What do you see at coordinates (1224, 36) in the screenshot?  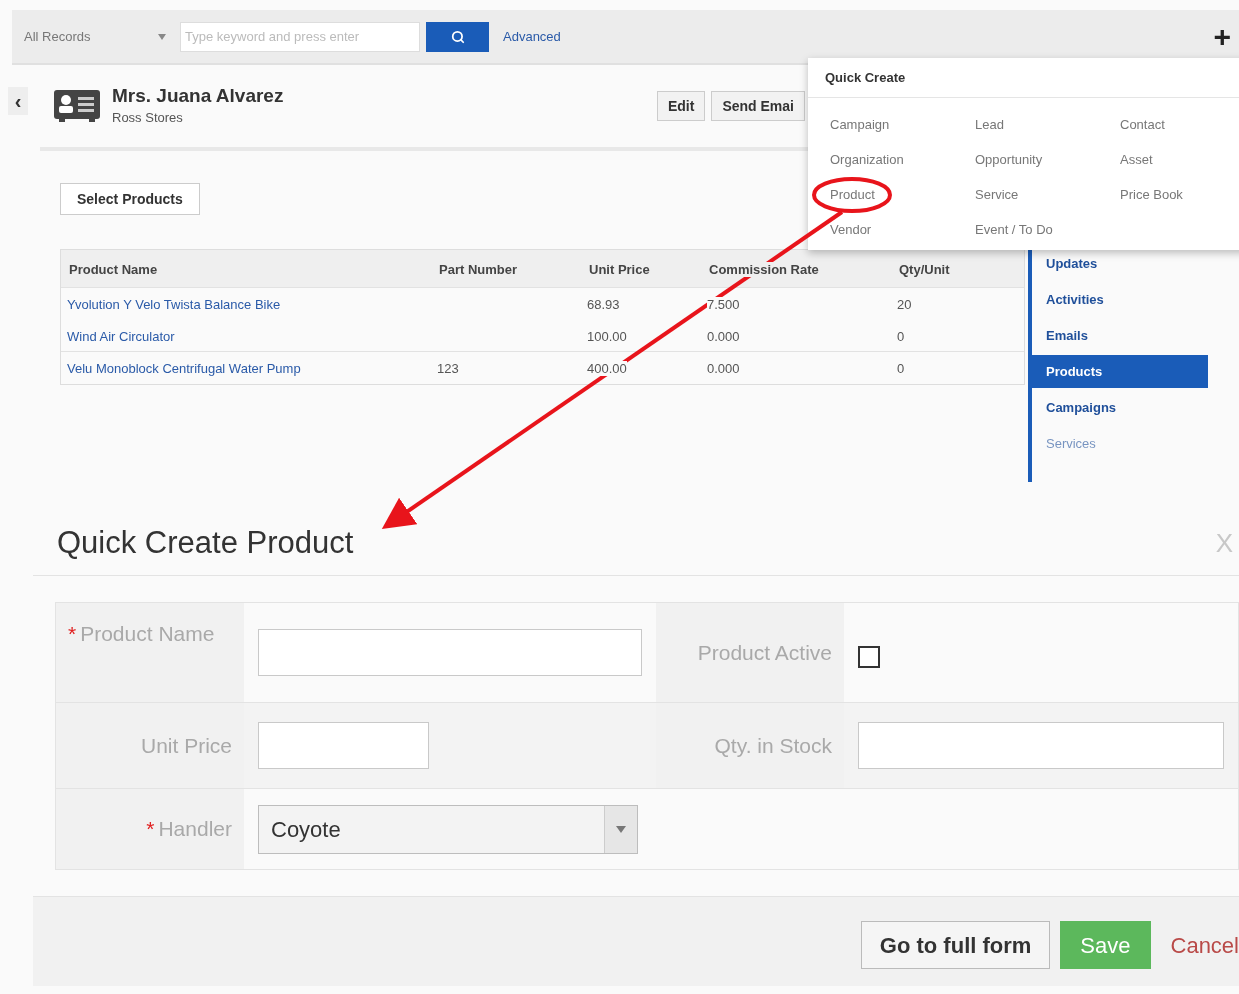 I see `add-button: +` at bounding box center [1224, 36].